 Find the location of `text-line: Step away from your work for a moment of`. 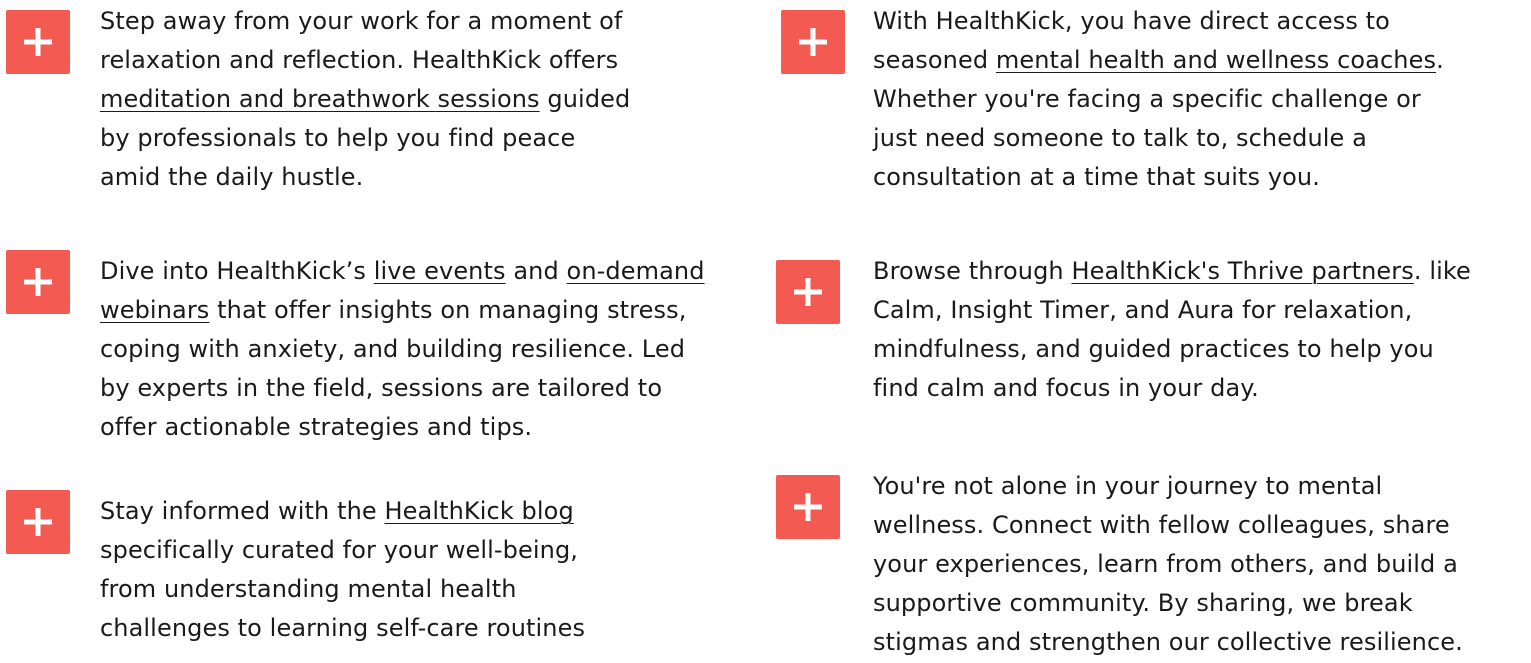

text-line: Step away from your work for a moment of is located at coordinates (365, 21).